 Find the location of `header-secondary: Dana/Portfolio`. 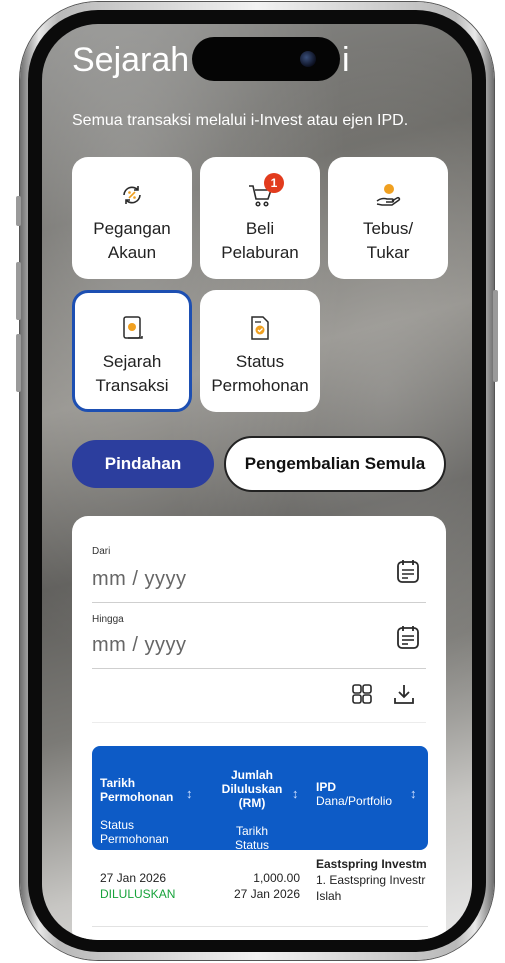

header-secondary: Dana/Portfolio is located at coordinates (354, 801).